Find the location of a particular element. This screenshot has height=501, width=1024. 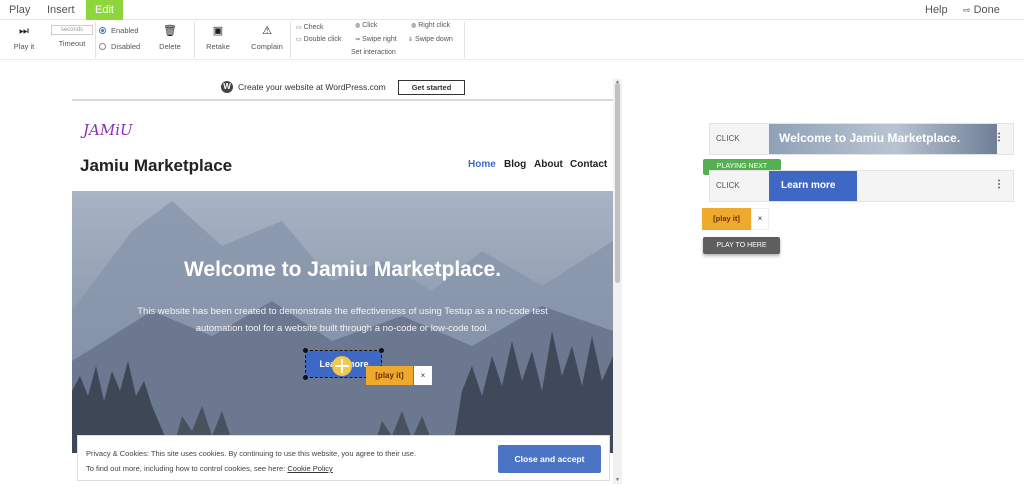

step-thumbnail: Welcome to Jamiu Marketplace. is located at coordinates (883, 139).